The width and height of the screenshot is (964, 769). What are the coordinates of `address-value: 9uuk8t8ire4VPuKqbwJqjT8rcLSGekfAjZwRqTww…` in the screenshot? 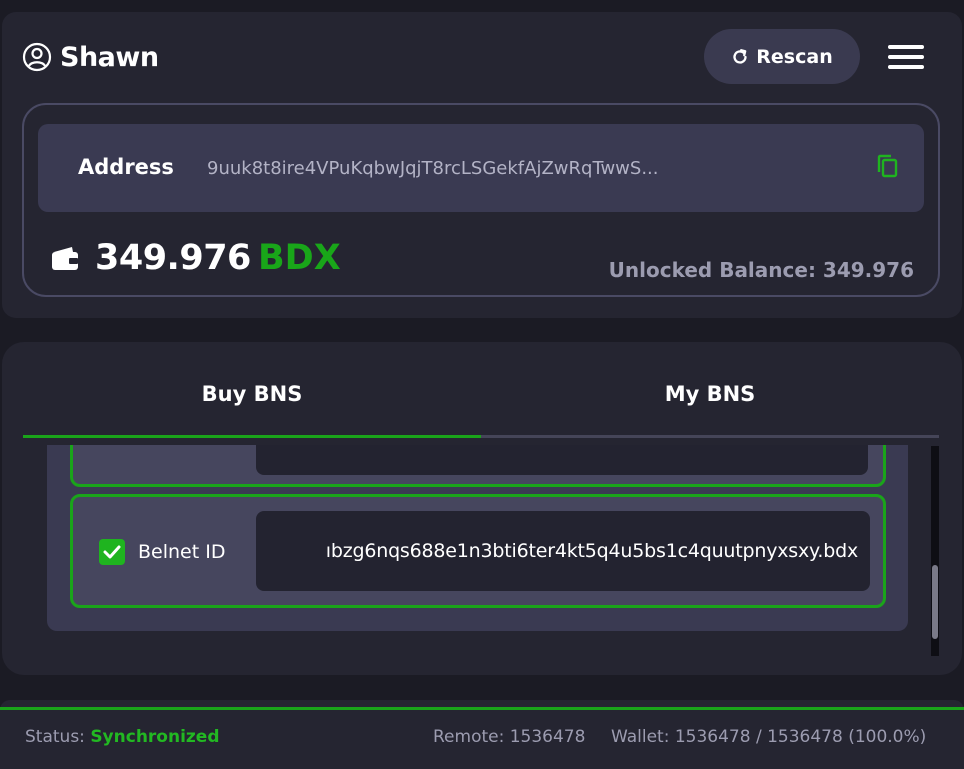 It's located at (467, 168).